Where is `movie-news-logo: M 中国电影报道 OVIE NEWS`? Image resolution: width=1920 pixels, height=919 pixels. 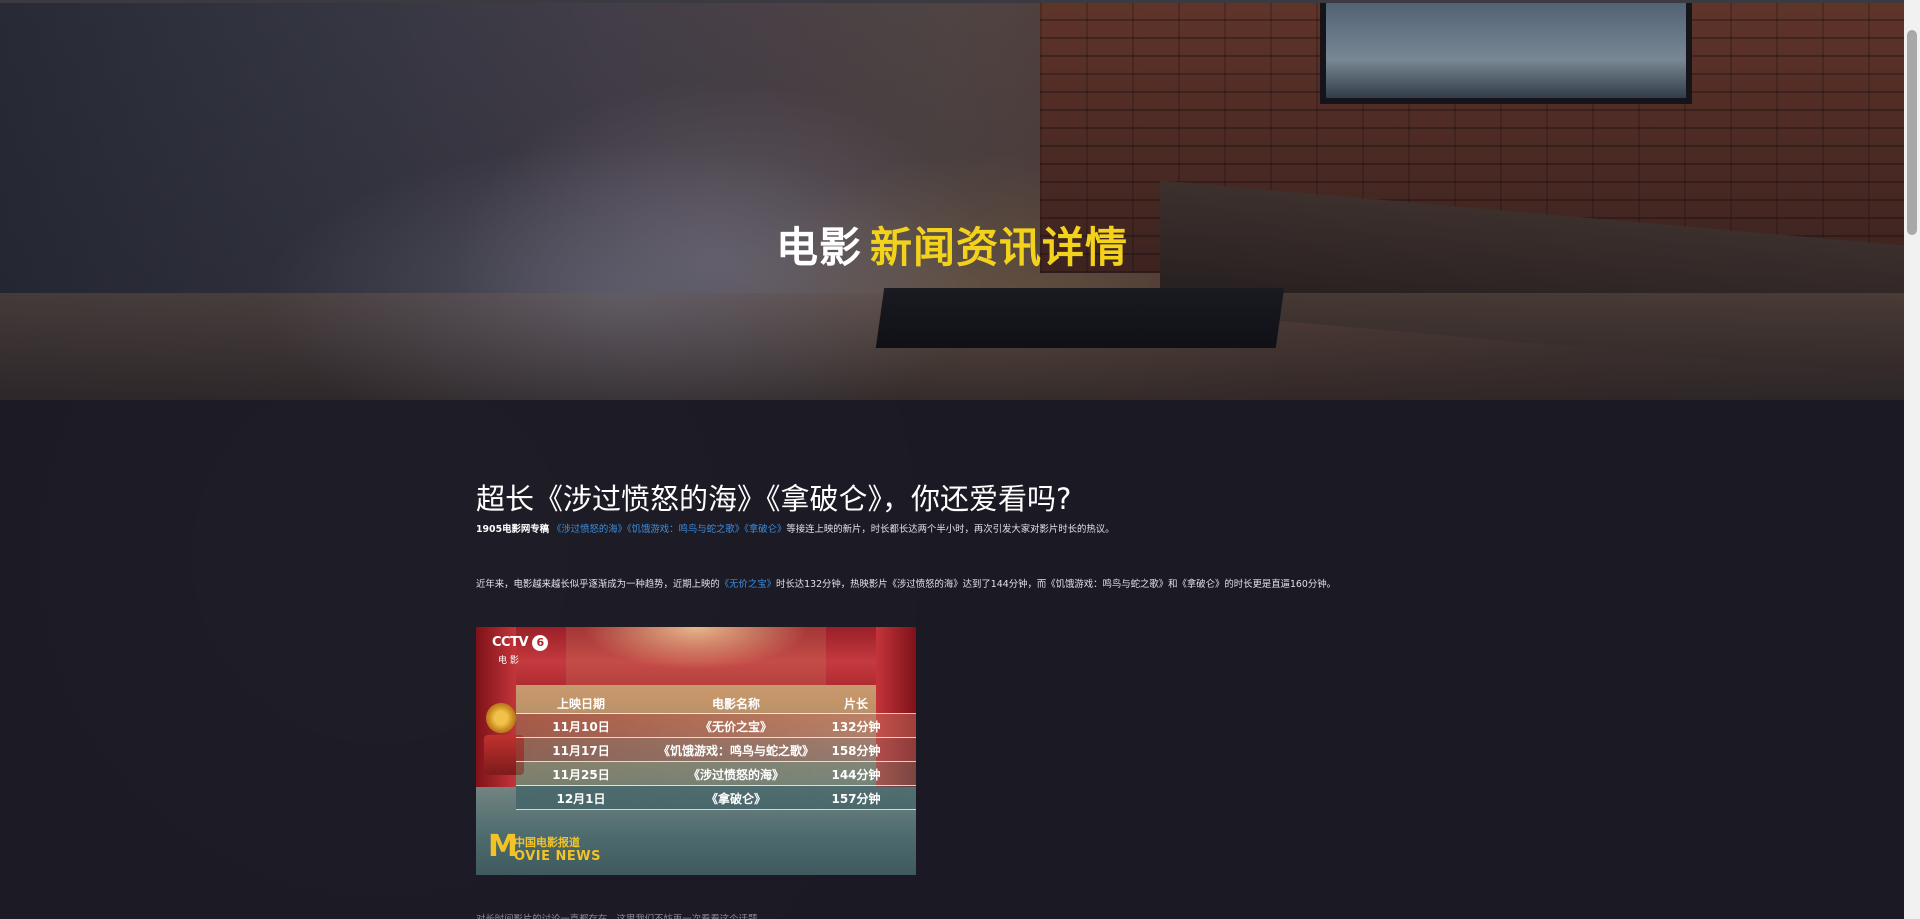
movie-news-logo: M 中国电影报道 OVIE NEWS is located at coordinates (548, 849).